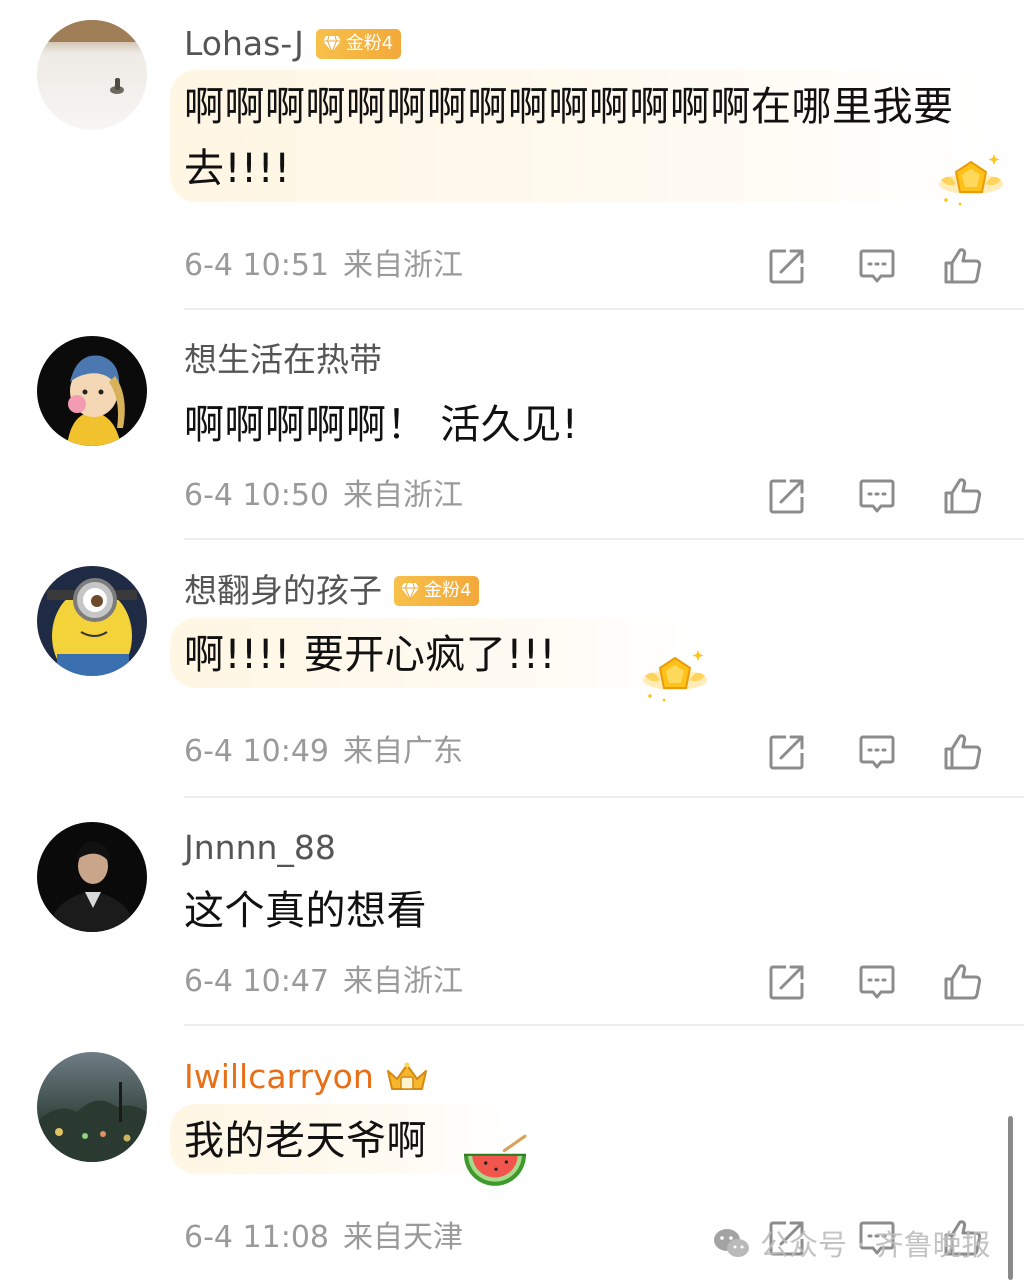 The height and width of the screenshot is (1280, 1024). What do you see at coordinates (584, 911) in the screenshot?
I see `comment-text: 这个真的想看` at bounding box center [584, 911].